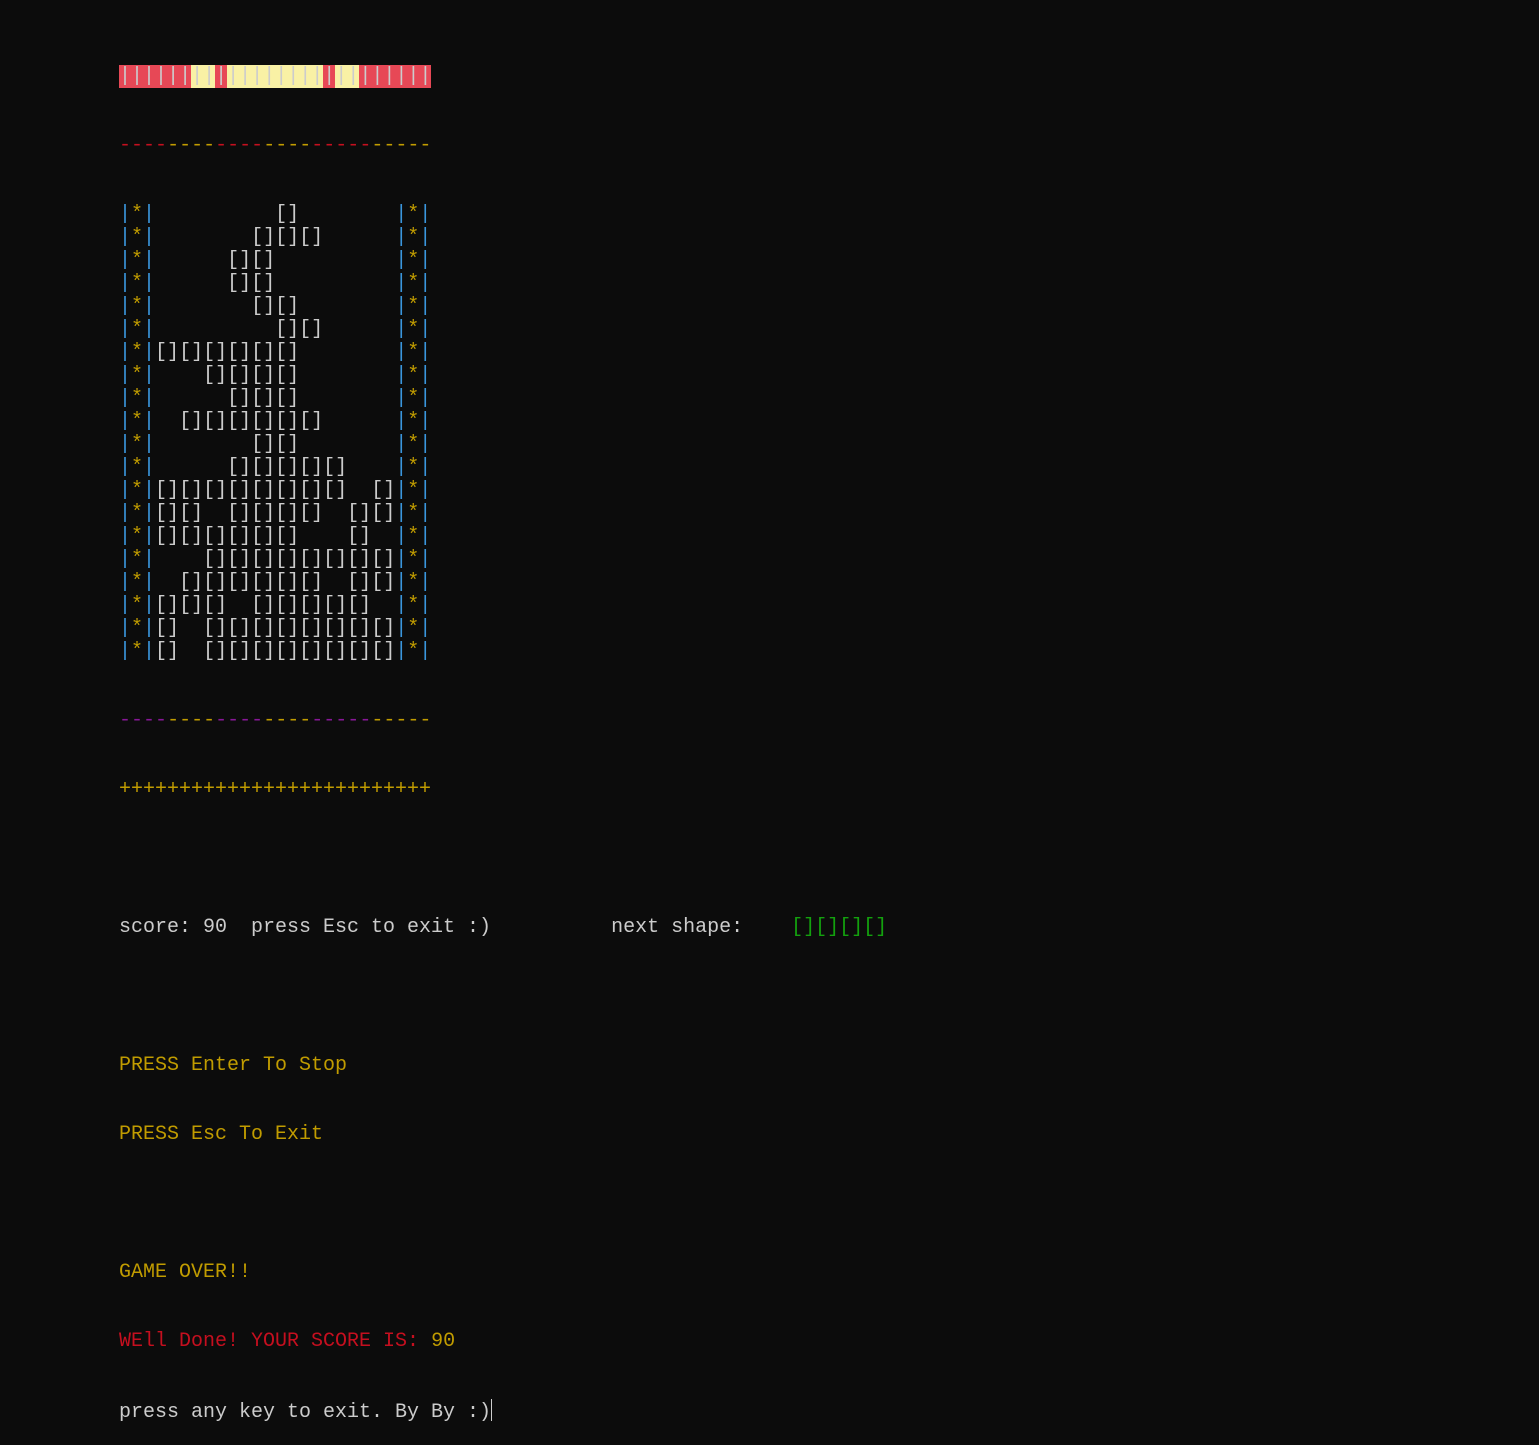  I want to click on next-shape-label: next shape:, so click(677, 927).